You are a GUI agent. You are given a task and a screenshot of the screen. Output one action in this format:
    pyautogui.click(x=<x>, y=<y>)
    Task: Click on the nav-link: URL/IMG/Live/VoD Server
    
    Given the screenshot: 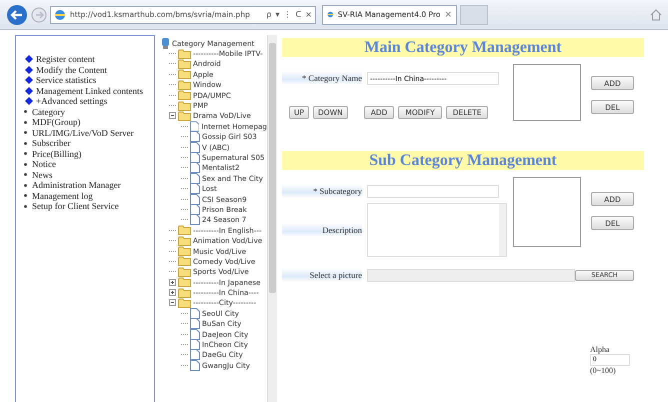 What is the action you would take?
    pyautogui.click(x=83, y=133)
    